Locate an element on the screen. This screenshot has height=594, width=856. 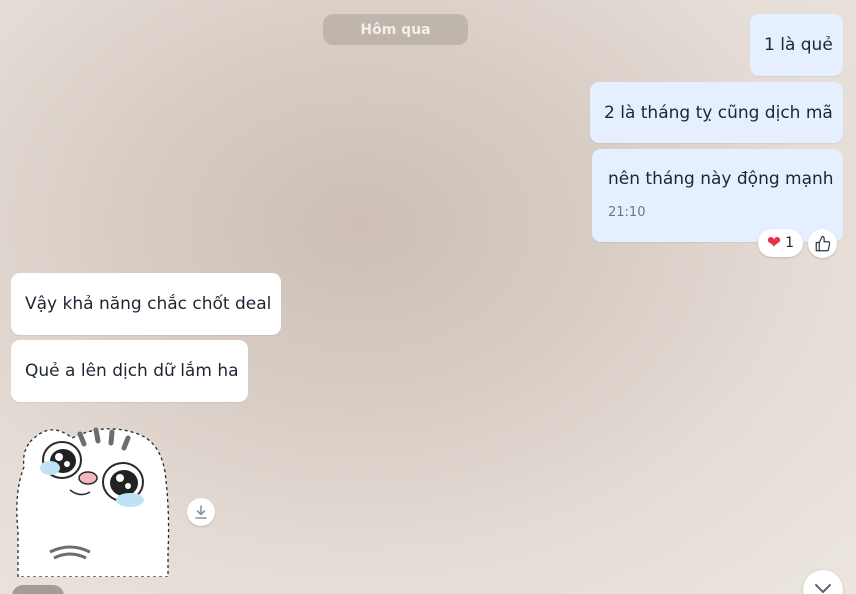
message-bubble-outgoing: 2 là tháng tỵ cũng dịch mã is located at coordinates (716, 112).